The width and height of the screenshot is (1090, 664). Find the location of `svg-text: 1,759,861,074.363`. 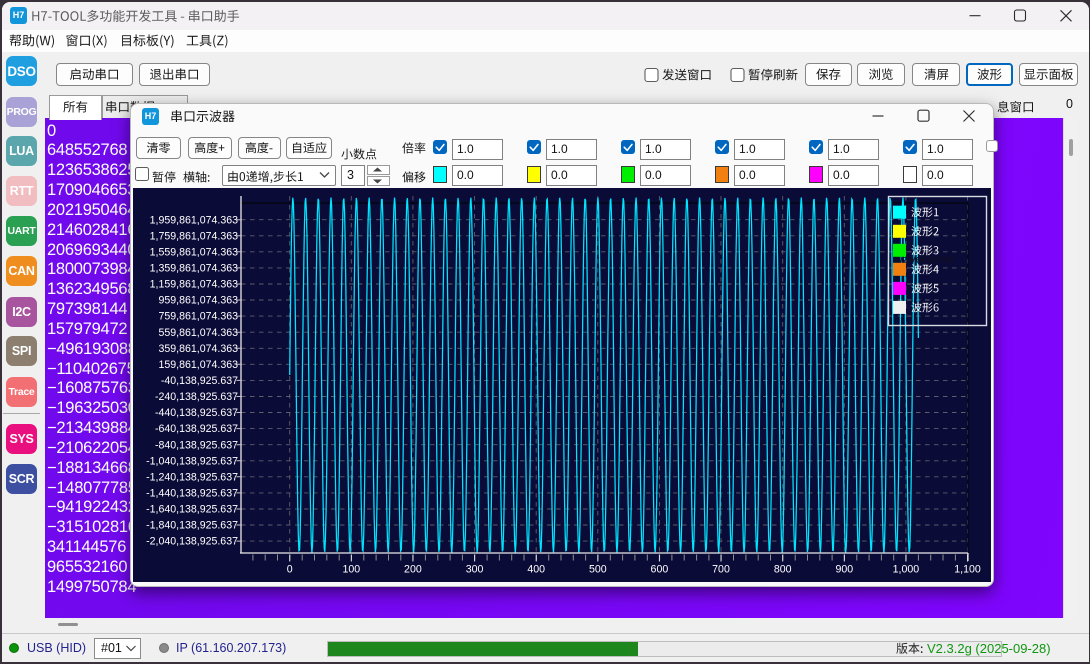

svg-text: 1,759,861,074.363 is located at coordinates (194, 236).